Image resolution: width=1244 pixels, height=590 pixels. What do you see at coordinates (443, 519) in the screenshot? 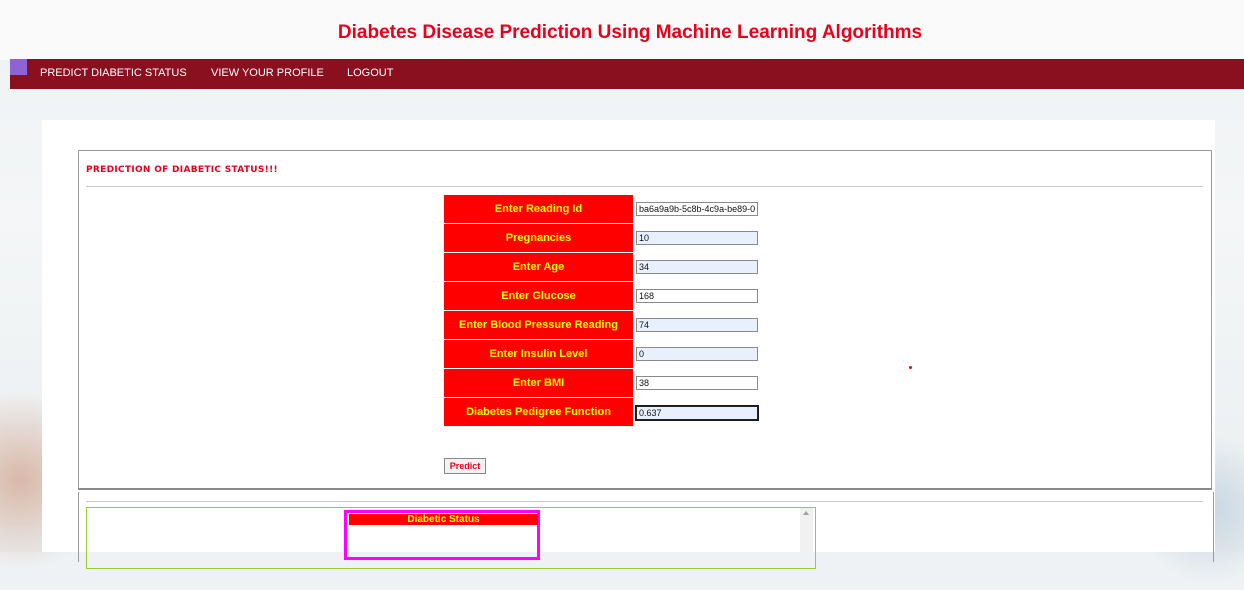
I see `diabetic-status-header: Diabetic Status` at bounding box center [443, 519].